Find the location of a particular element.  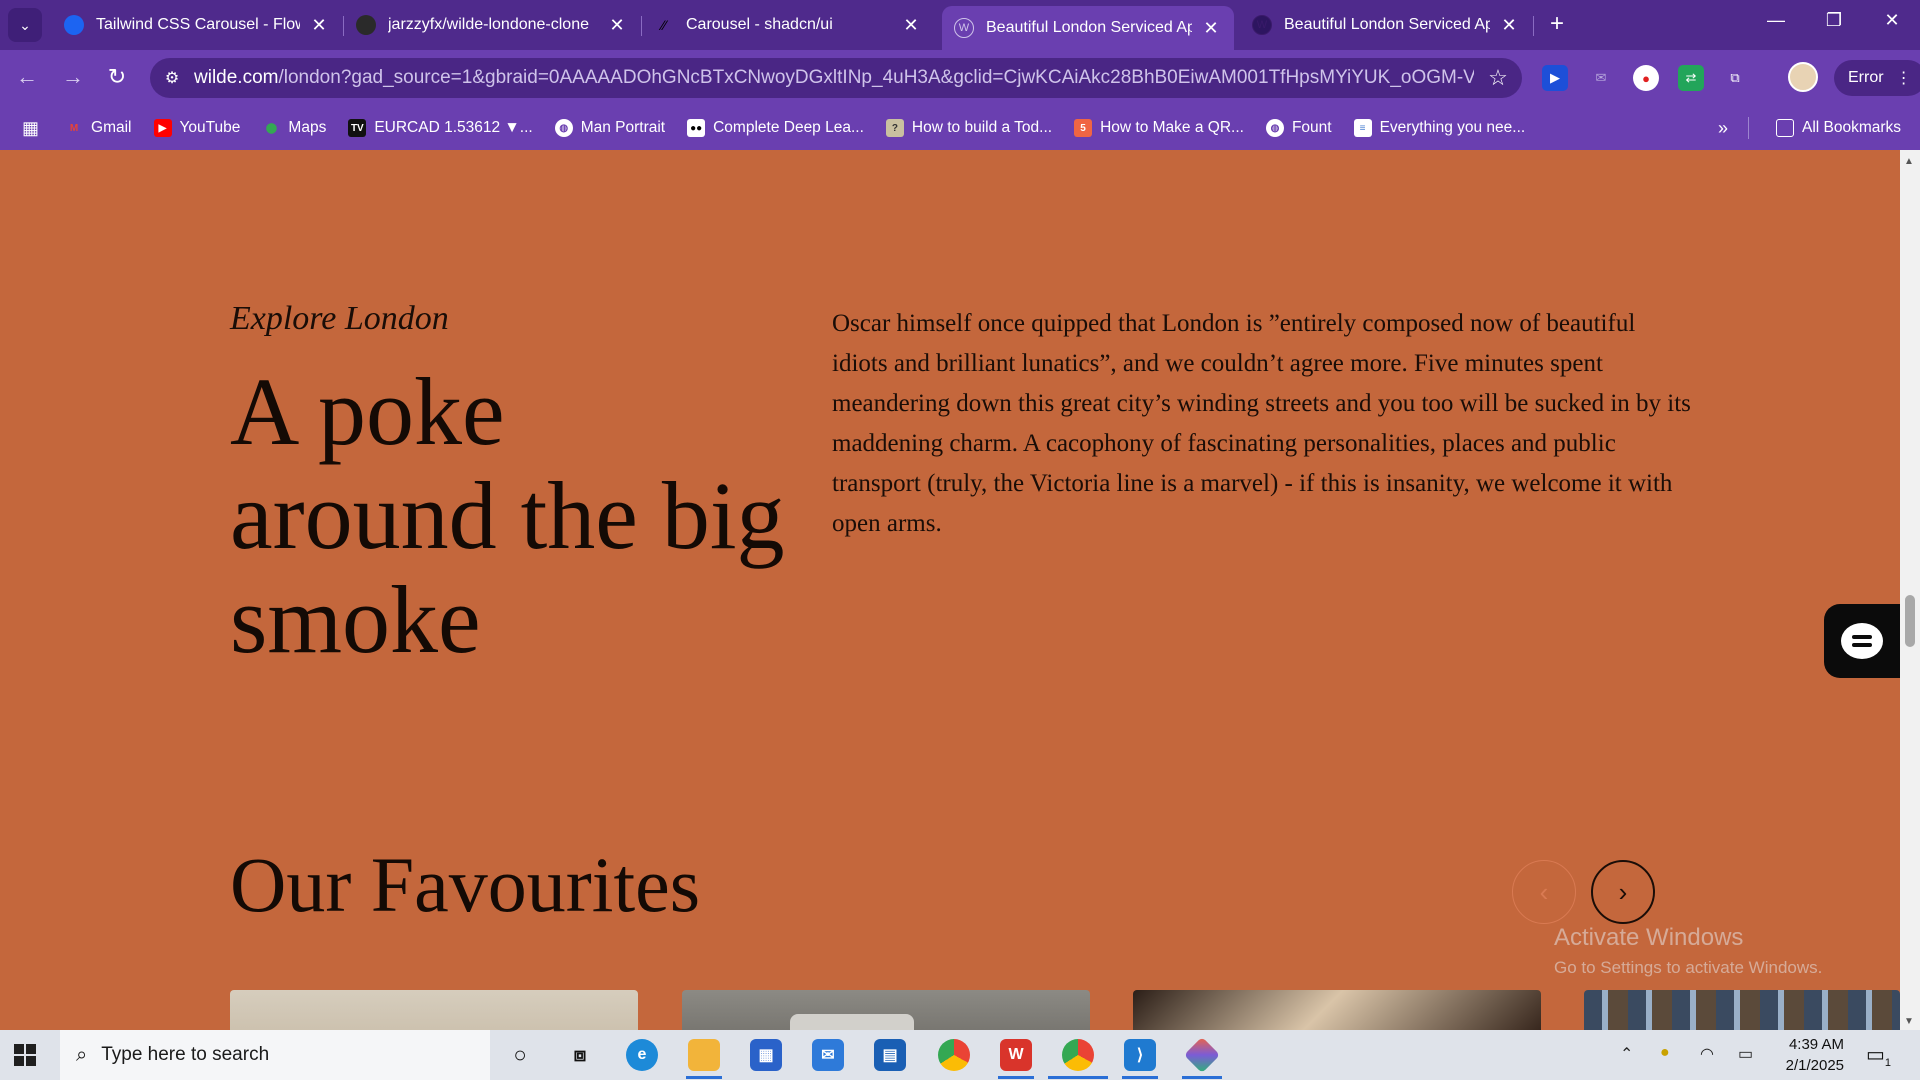

bookmark-youtube: ▶ YouTube is located at coordinates (196, 128).